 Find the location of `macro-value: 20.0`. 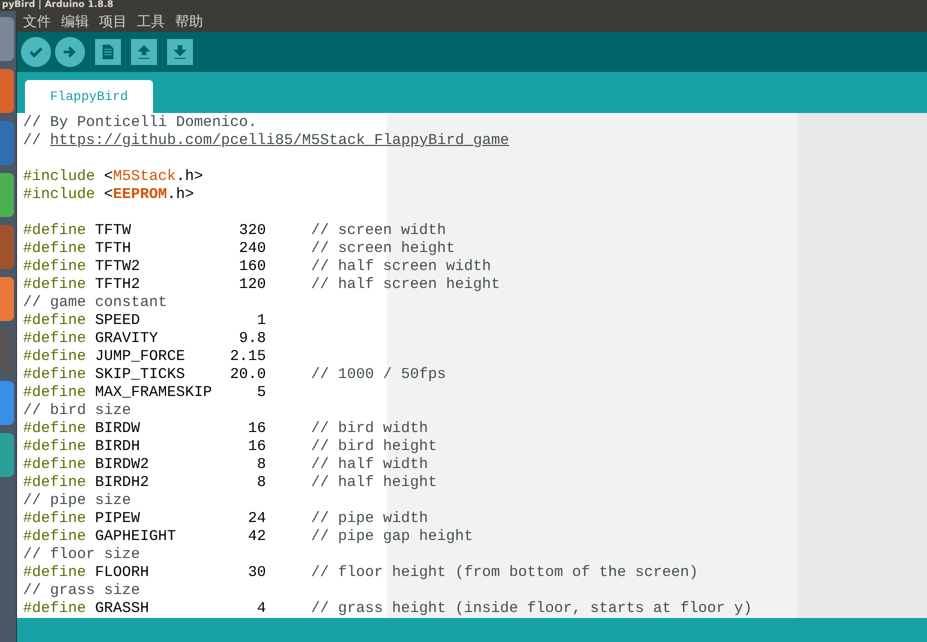

macro-value: 20.0 is located at coordinates (248, 374).